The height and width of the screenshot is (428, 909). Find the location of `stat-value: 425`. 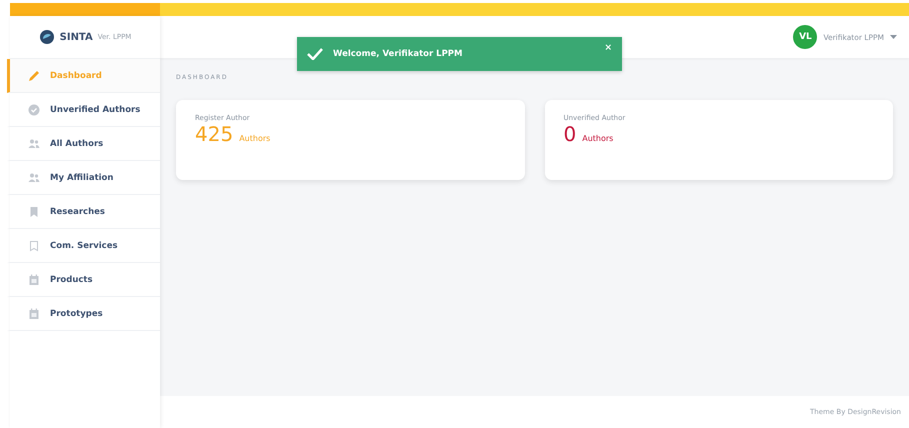

stat-value: 425 is located at coordinates (214, 134).